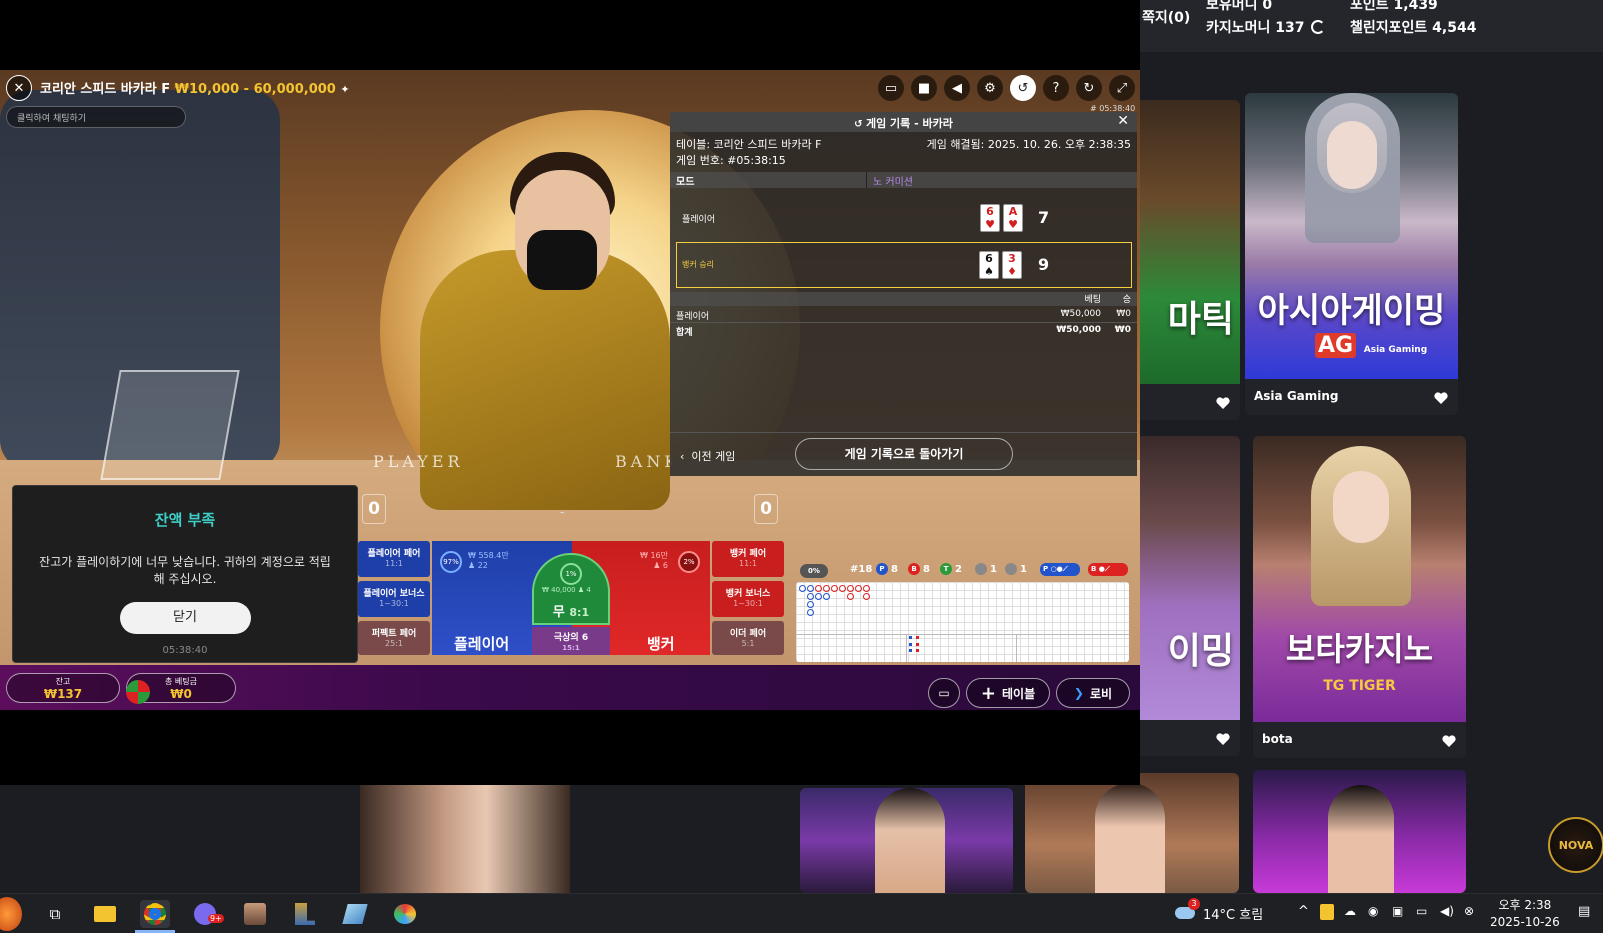 This screenshot has width=1603, height=933. Describe the element at coordinates (661, 644) in the screenshot. I see `banker-label: 뱅커` at that location.